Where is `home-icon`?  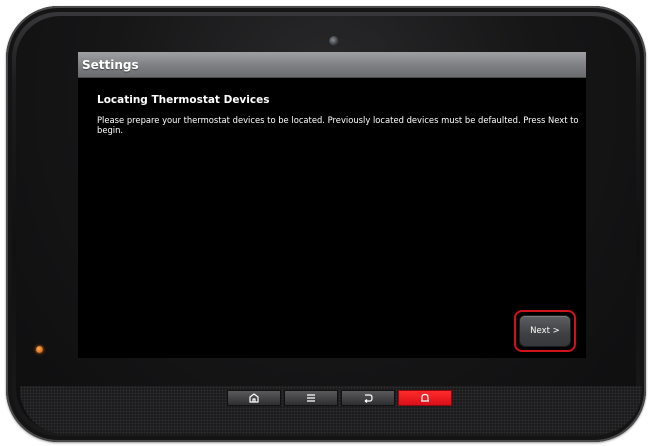
home-icon is located at coordinates (254, 398).